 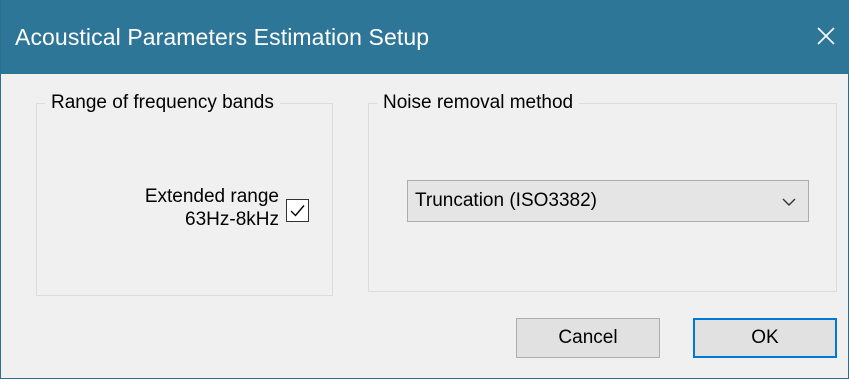 I want to click on close-icon, so click(x=826, y=36).